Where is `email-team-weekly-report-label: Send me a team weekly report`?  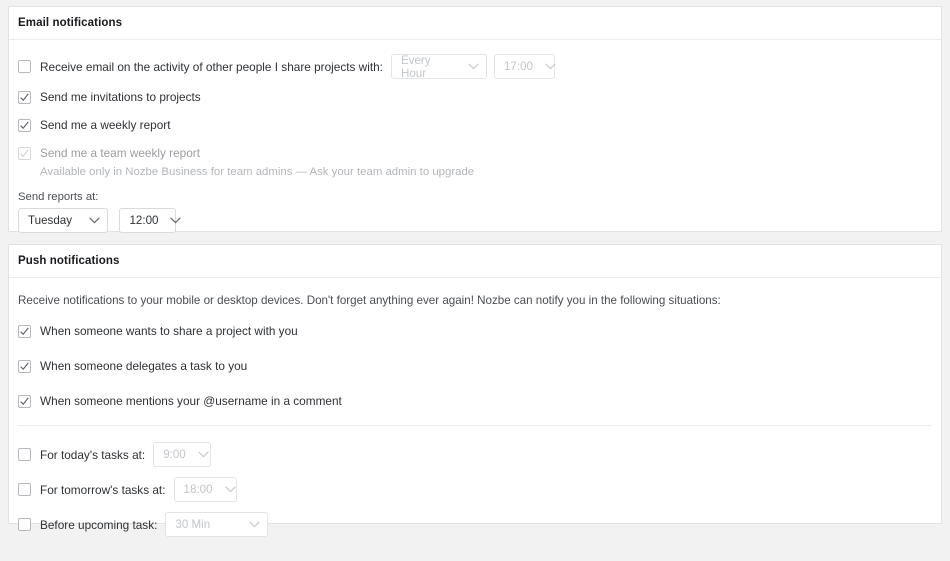
email-team-weekly-report-label: Send me a team weekly report is located at coordinates (120, 153).